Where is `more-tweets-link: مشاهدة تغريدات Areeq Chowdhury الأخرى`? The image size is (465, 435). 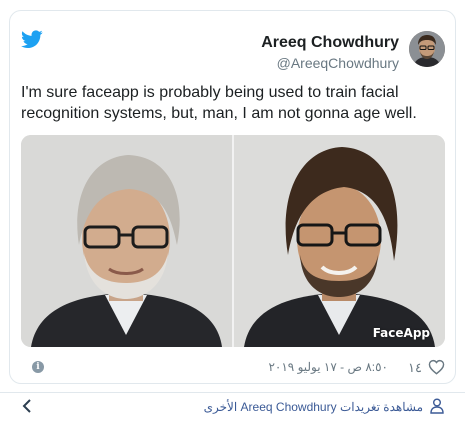
more-tweets-link: مشاهدة تغريدات Areeq Chowdhury الأخرى is located at coordinates (313, 407).